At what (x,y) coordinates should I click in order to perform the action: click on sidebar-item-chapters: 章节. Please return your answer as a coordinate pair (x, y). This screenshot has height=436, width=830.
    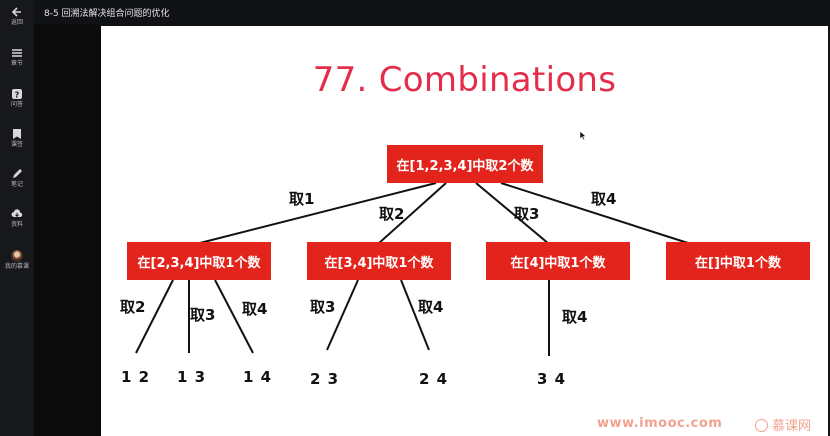
    Looking at the image, I should click on (17, 57).